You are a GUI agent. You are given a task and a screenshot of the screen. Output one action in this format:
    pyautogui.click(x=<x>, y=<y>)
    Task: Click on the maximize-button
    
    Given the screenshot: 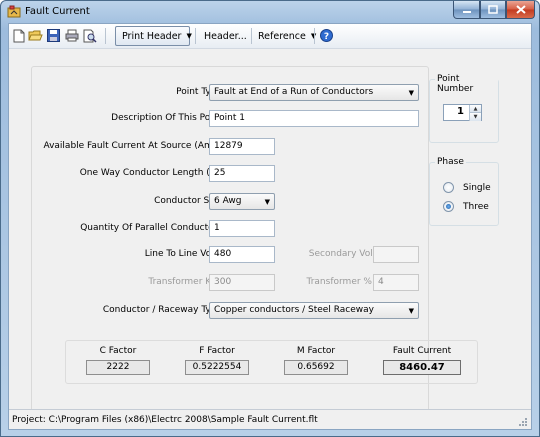 What is the action you would take?
    pyautogui.click(x=493, y=10)
    